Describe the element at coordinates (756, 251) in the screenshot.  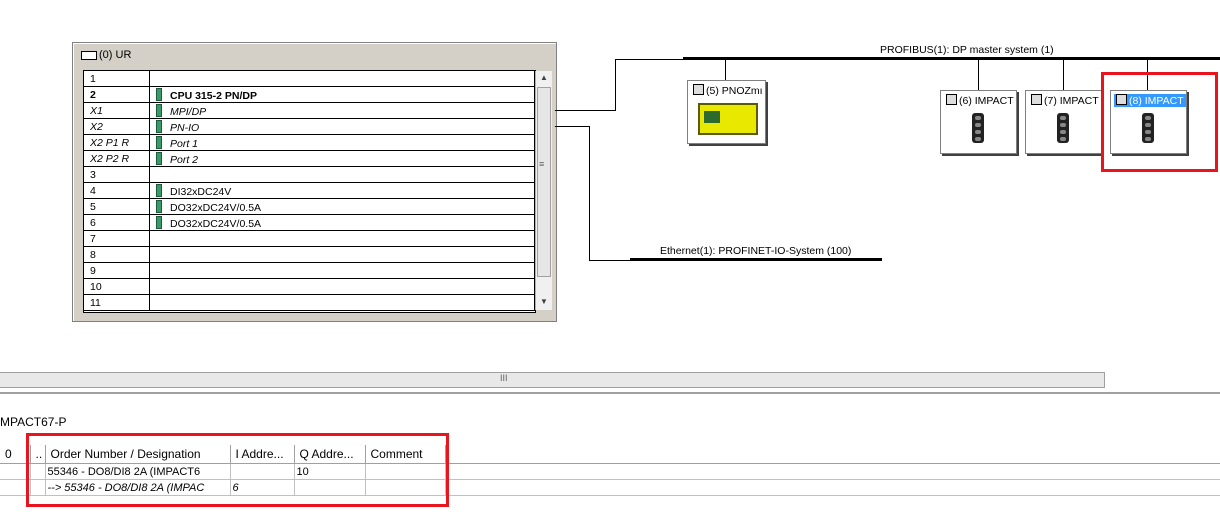
I see `ethernet-label: Ethernet(1): PROFINET-IO-System (100)` at that location.